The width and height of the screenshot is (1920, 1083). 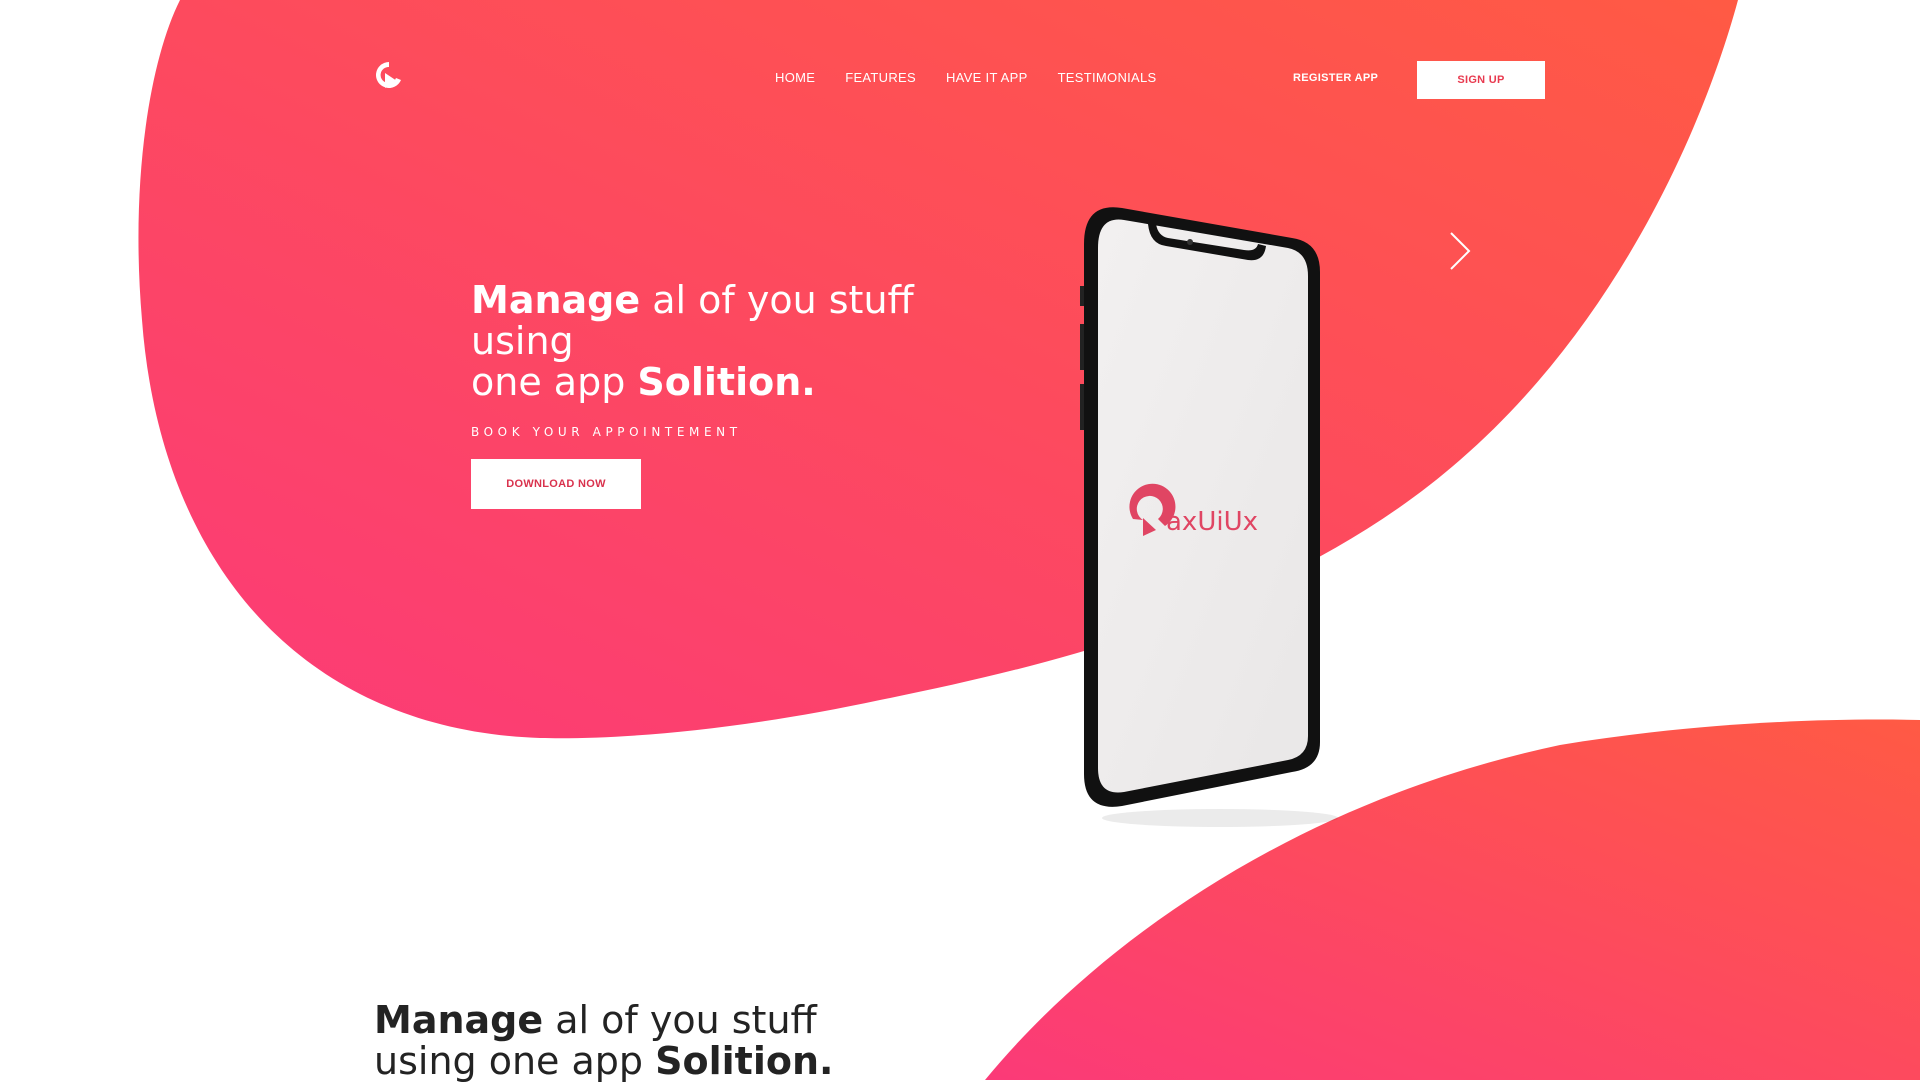 What do you see at coordinates (389, 75) in the screenshot?
I see `logo-icon` at bounding box center [389, 75].